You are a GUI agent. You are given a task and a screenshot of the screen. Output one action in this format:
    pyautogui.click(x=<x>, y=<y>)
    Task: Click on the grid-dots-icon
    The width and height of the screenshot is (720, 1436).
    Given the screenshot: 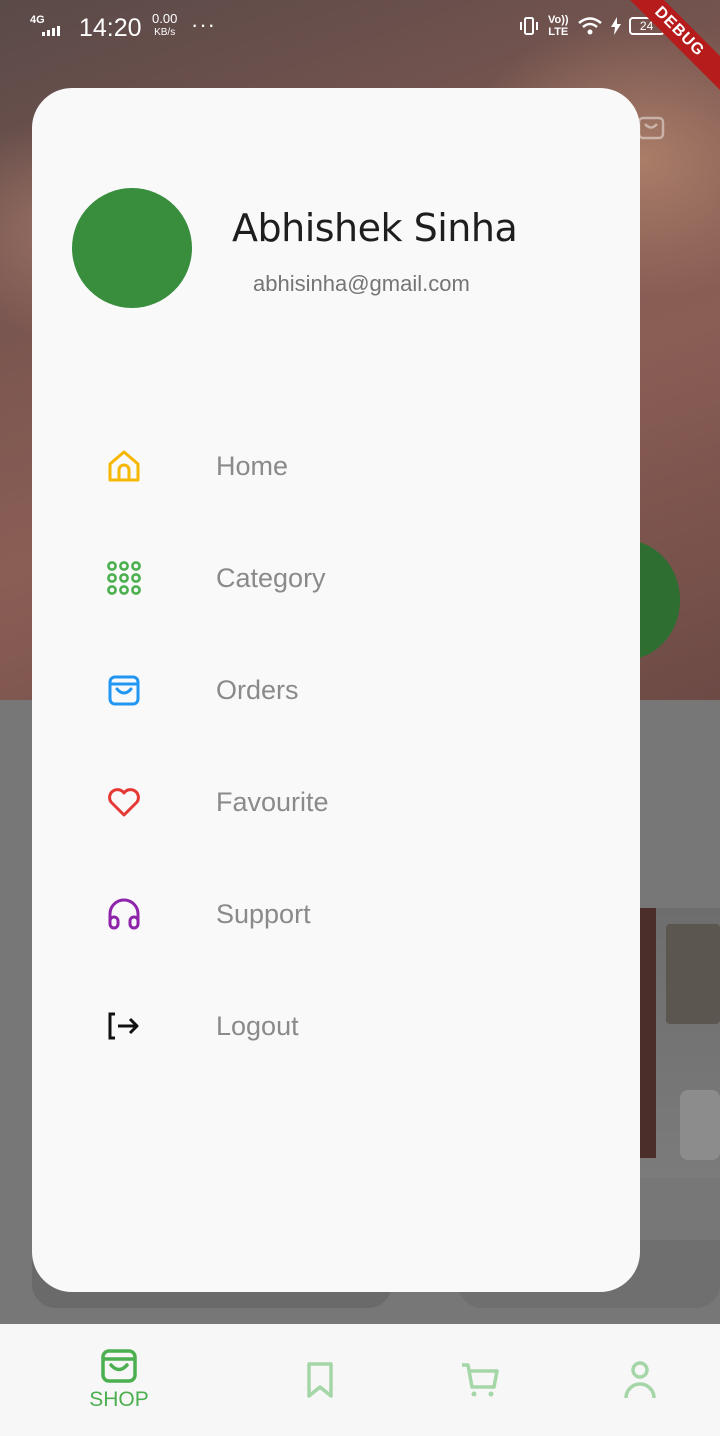 What is the action you would take?
    pyautogui.click(x=124, y=578)
    